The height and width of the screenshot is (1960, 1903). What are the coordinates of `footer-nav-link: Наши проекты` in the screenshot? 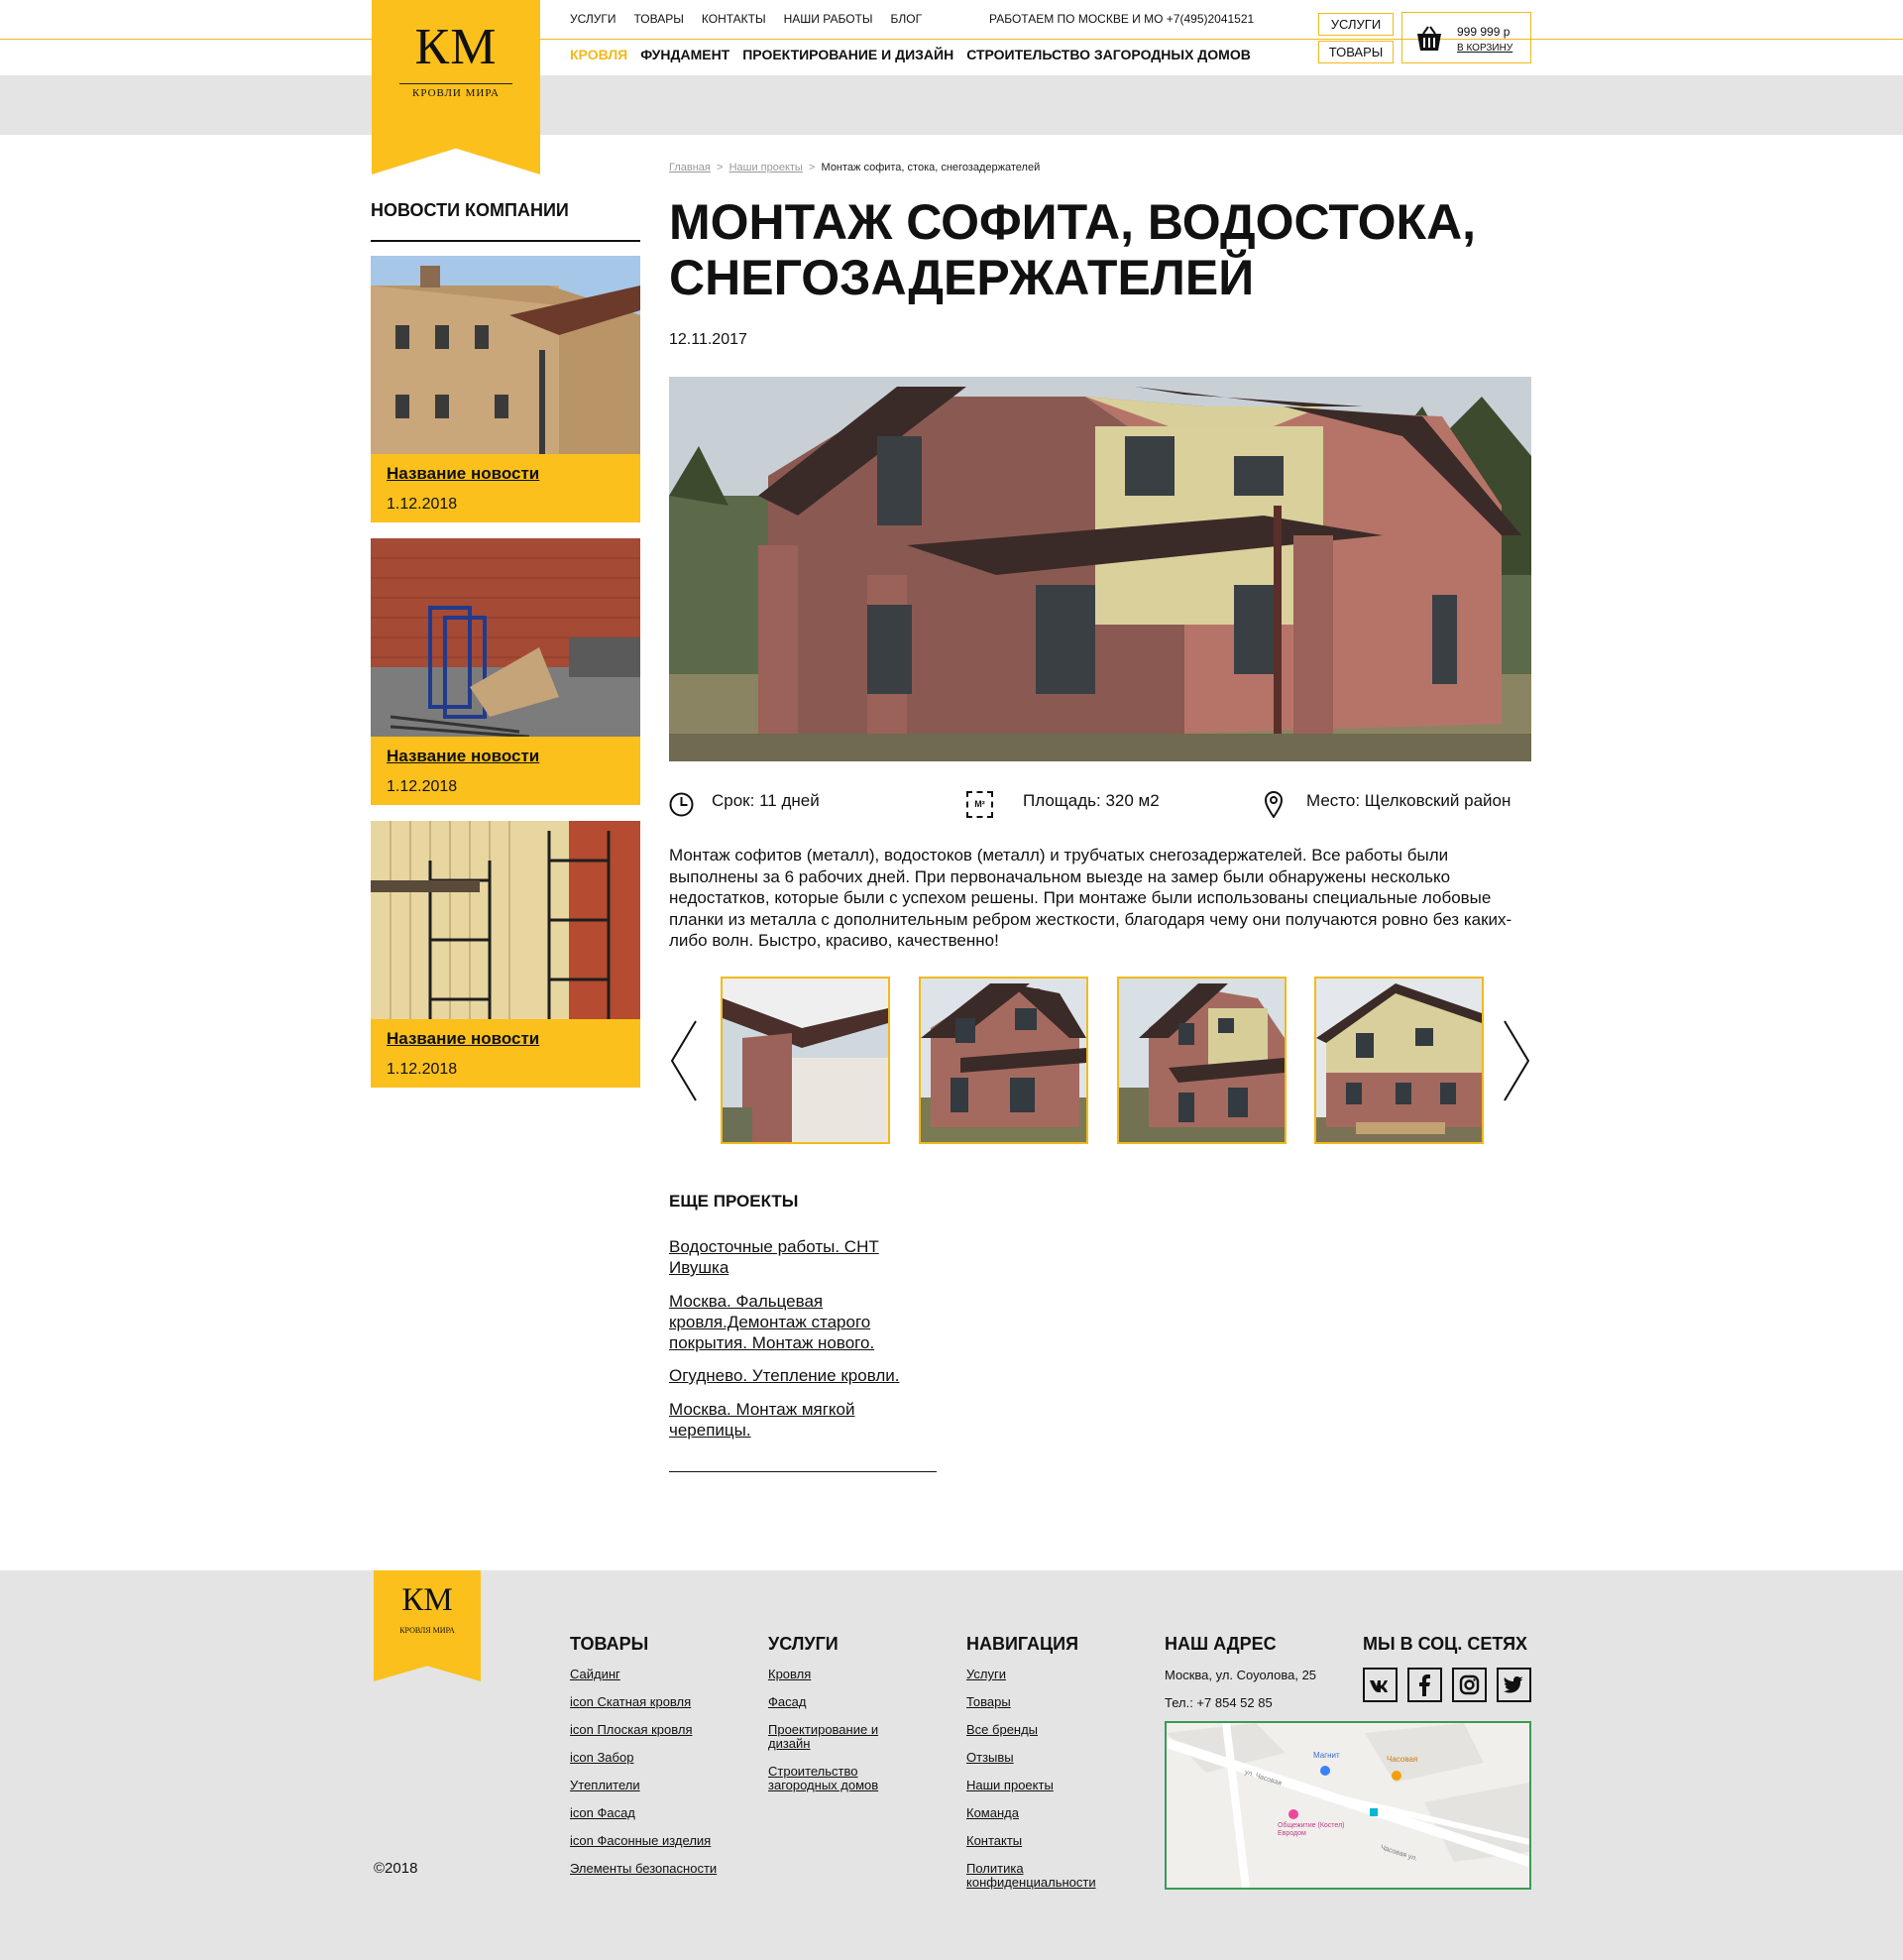 It's located at (1010, 1785).